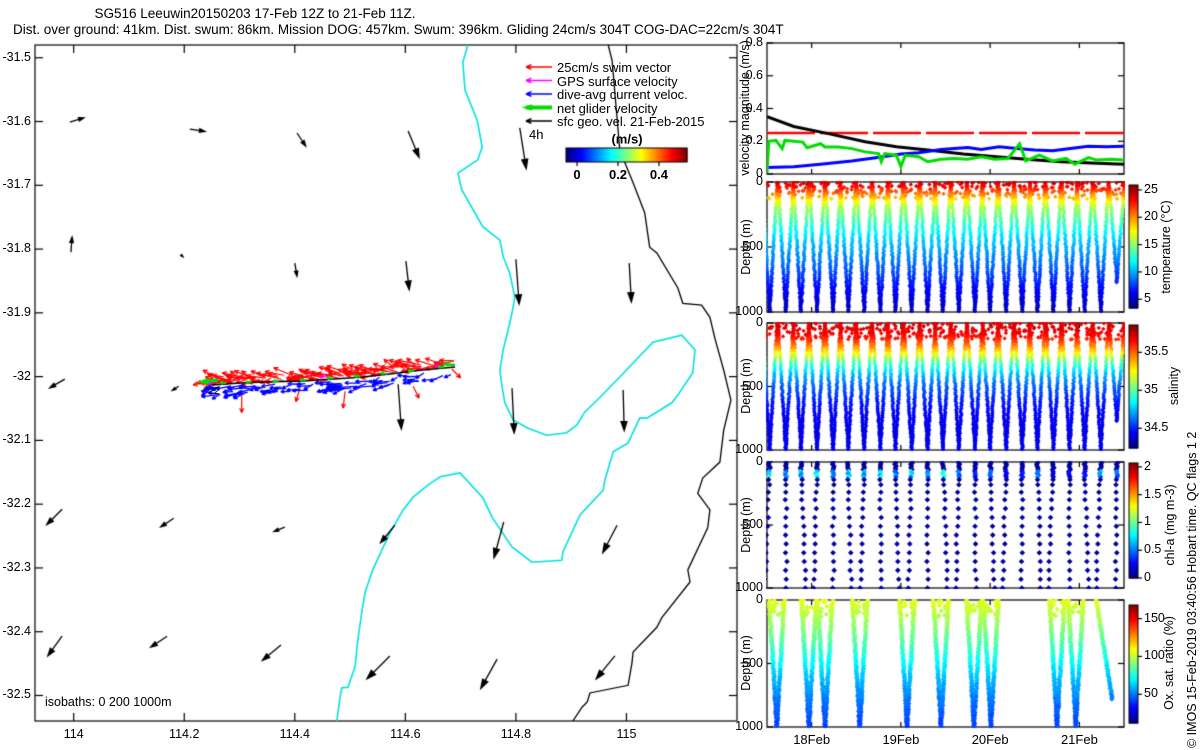 The image size is (1200, 750). Describe the element at coordinates (405, 734) in the screenshot. I see `map-x-tick-label: 114.6` at that location.